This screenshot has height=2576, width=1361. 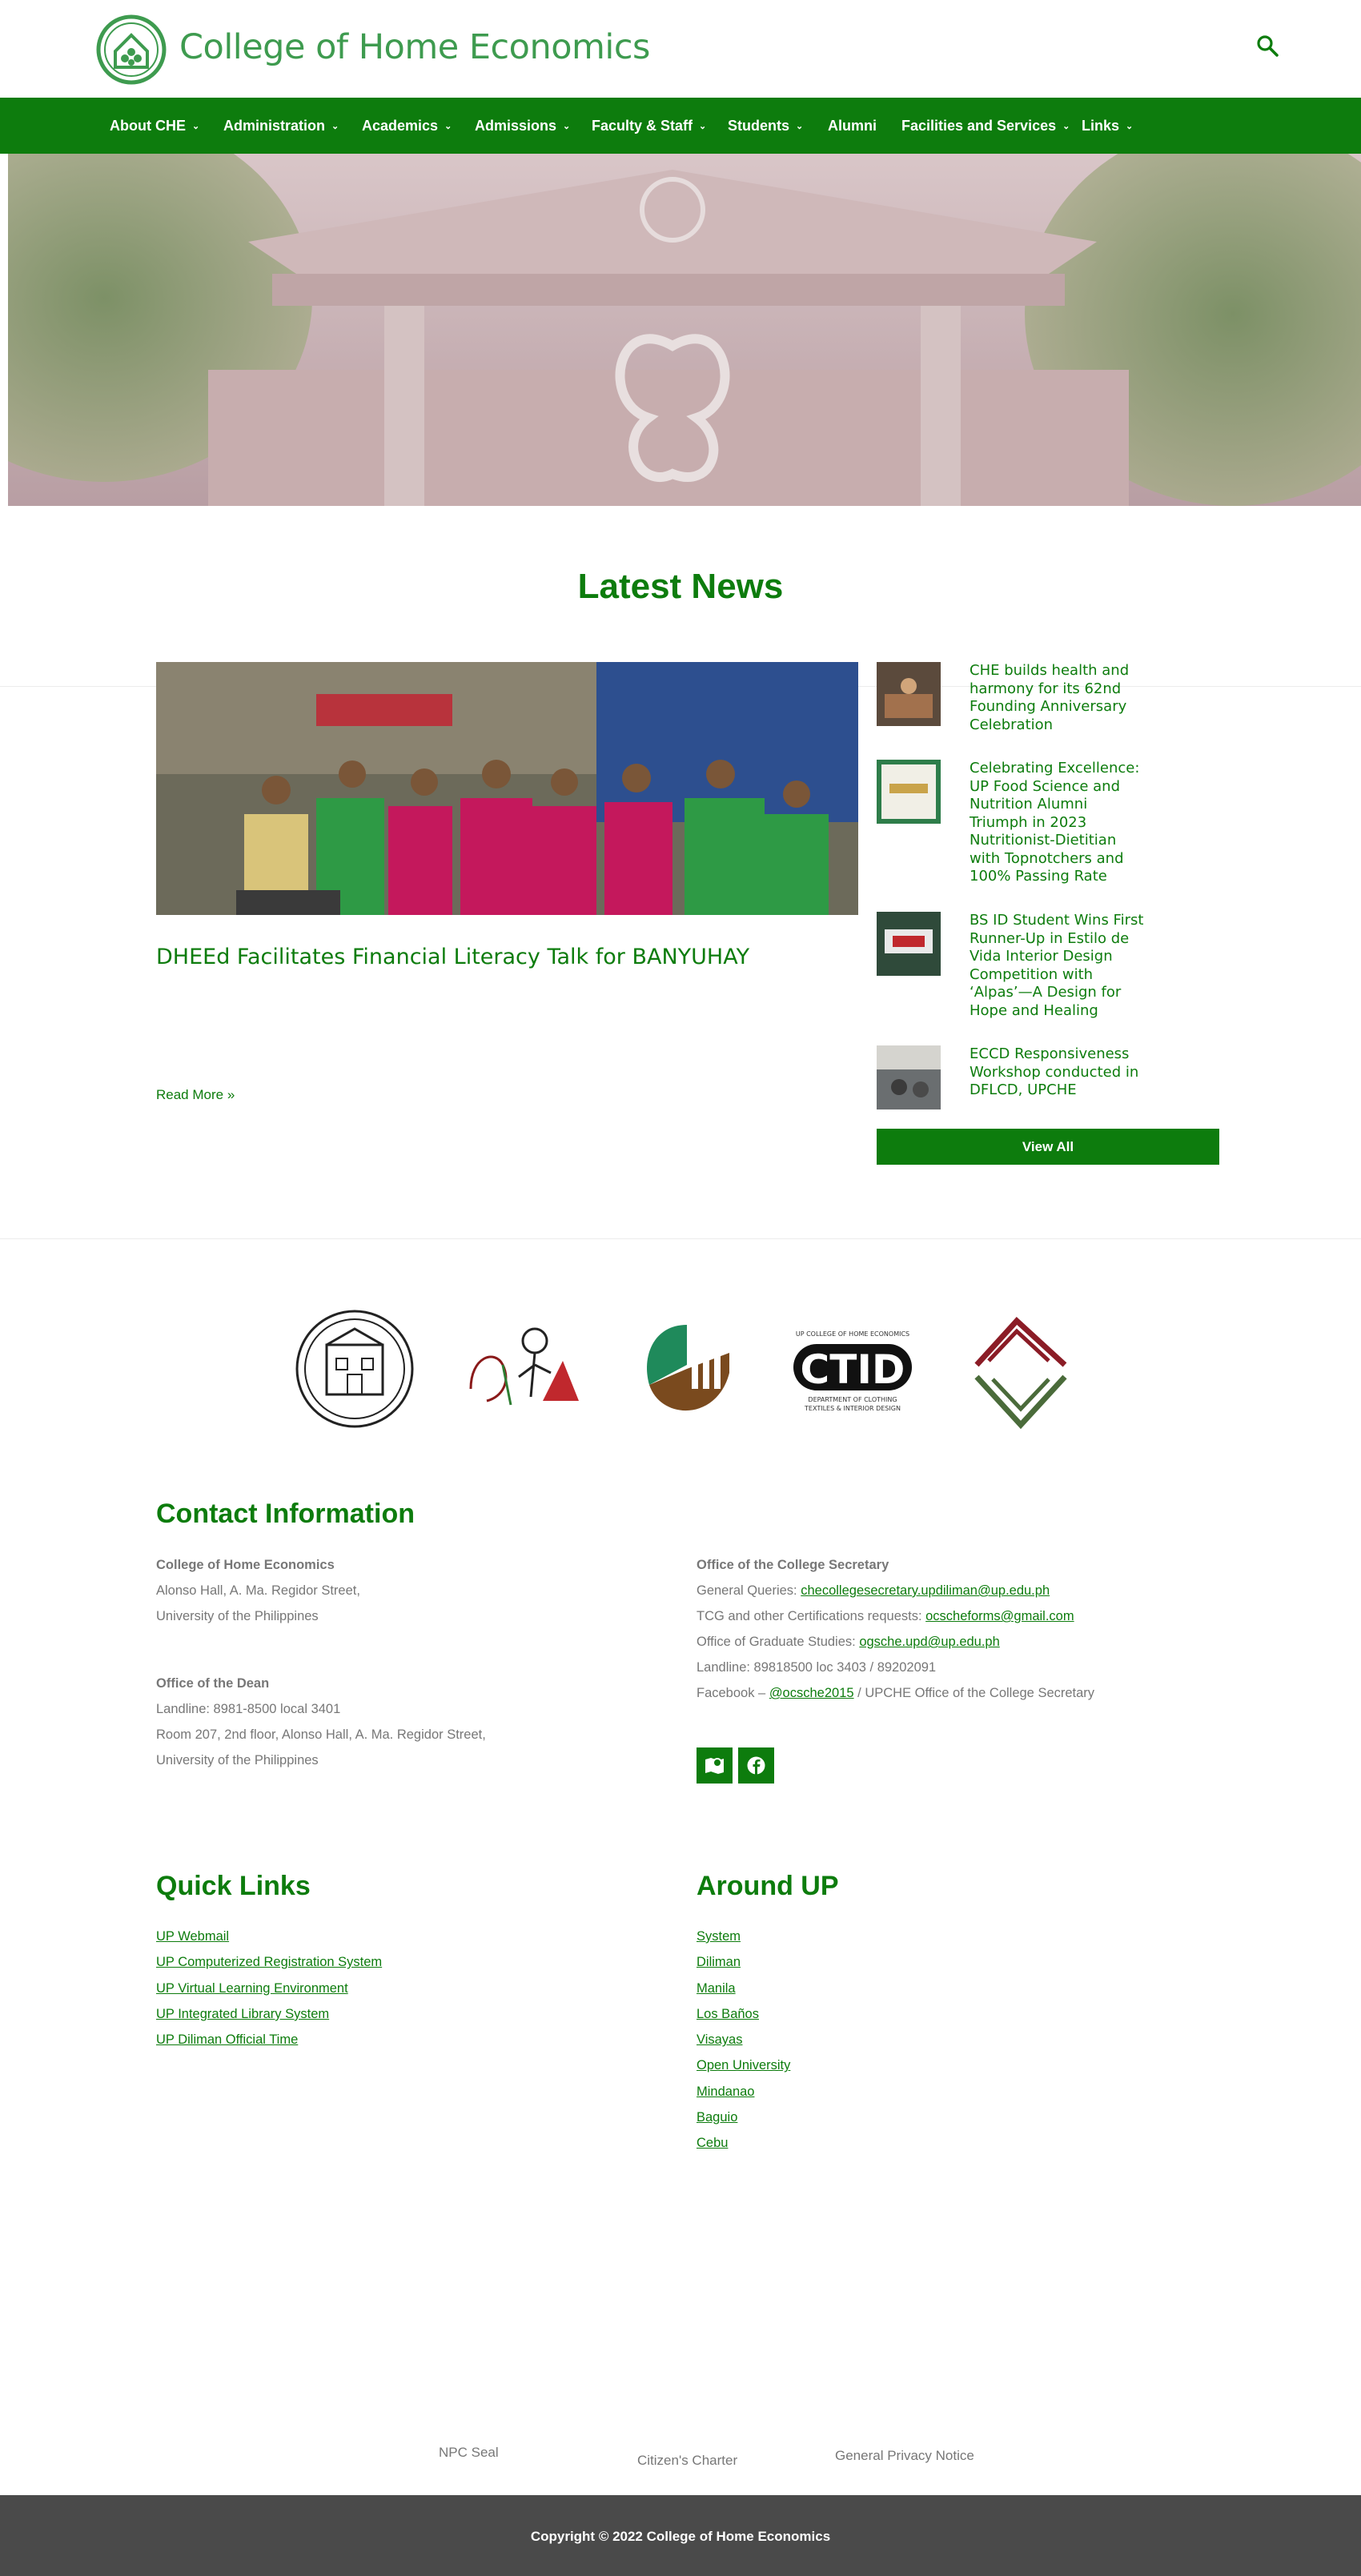 I want to click on nav-label: Students, so click(x=759, y=126).